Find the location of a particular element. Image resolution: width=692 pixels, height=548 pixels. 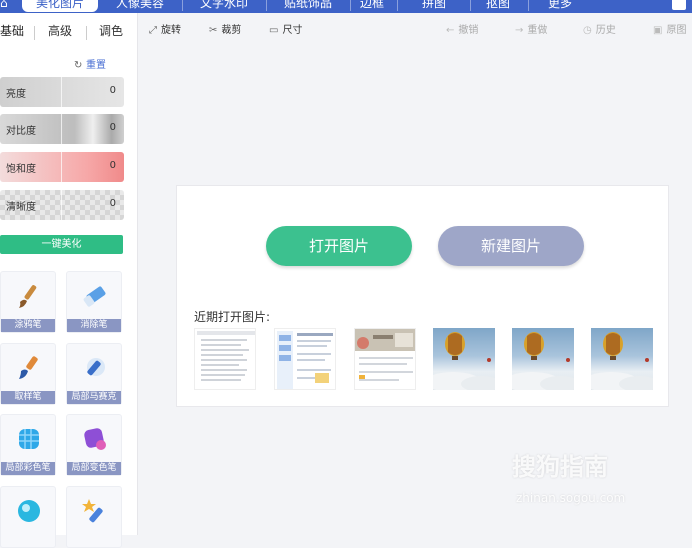

sogou-watermark-url: zhinan.sogou.com is located at coordinates (571, 498).